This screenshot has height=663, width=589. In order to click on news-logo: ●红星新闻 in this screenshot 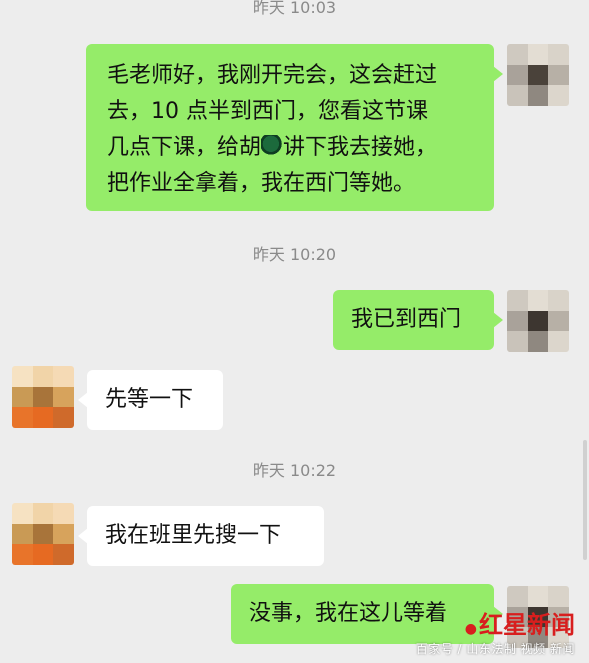, I will do `click(495, 622)`.